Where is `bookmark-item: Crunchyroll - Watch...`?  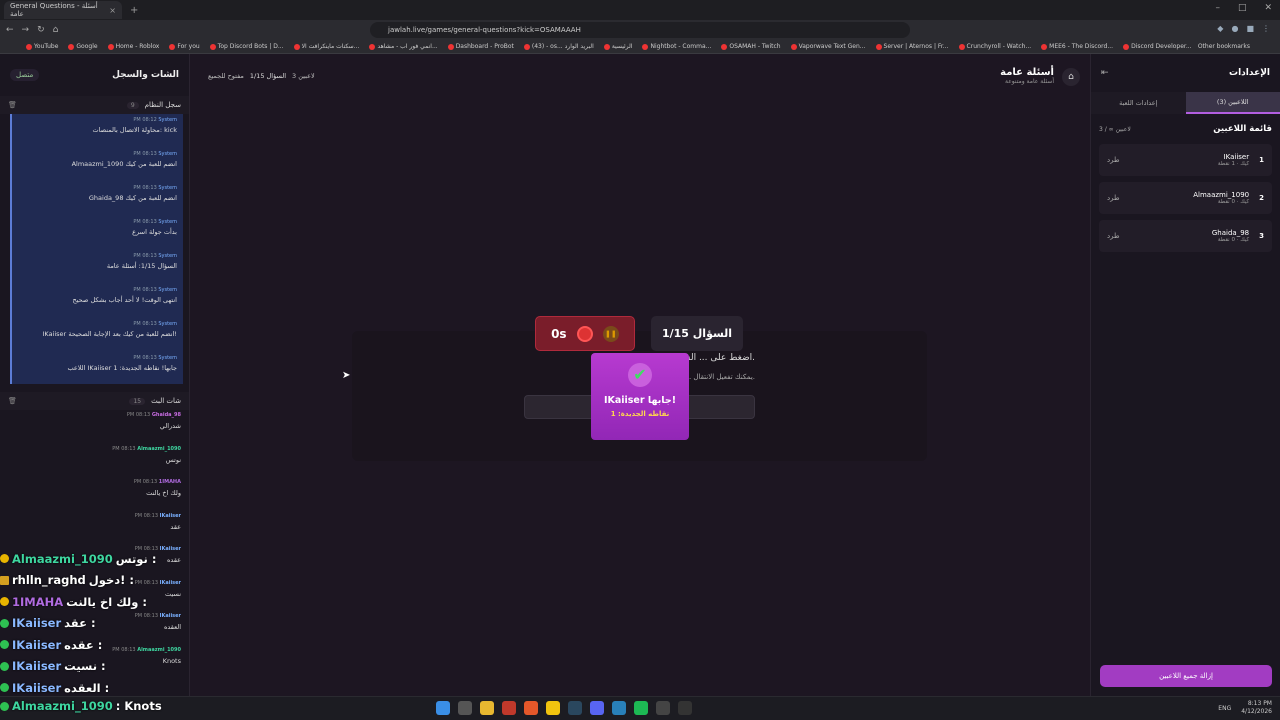 bookmark-item: Crunchyroll - Watch... is located at coordinates (994, 46).